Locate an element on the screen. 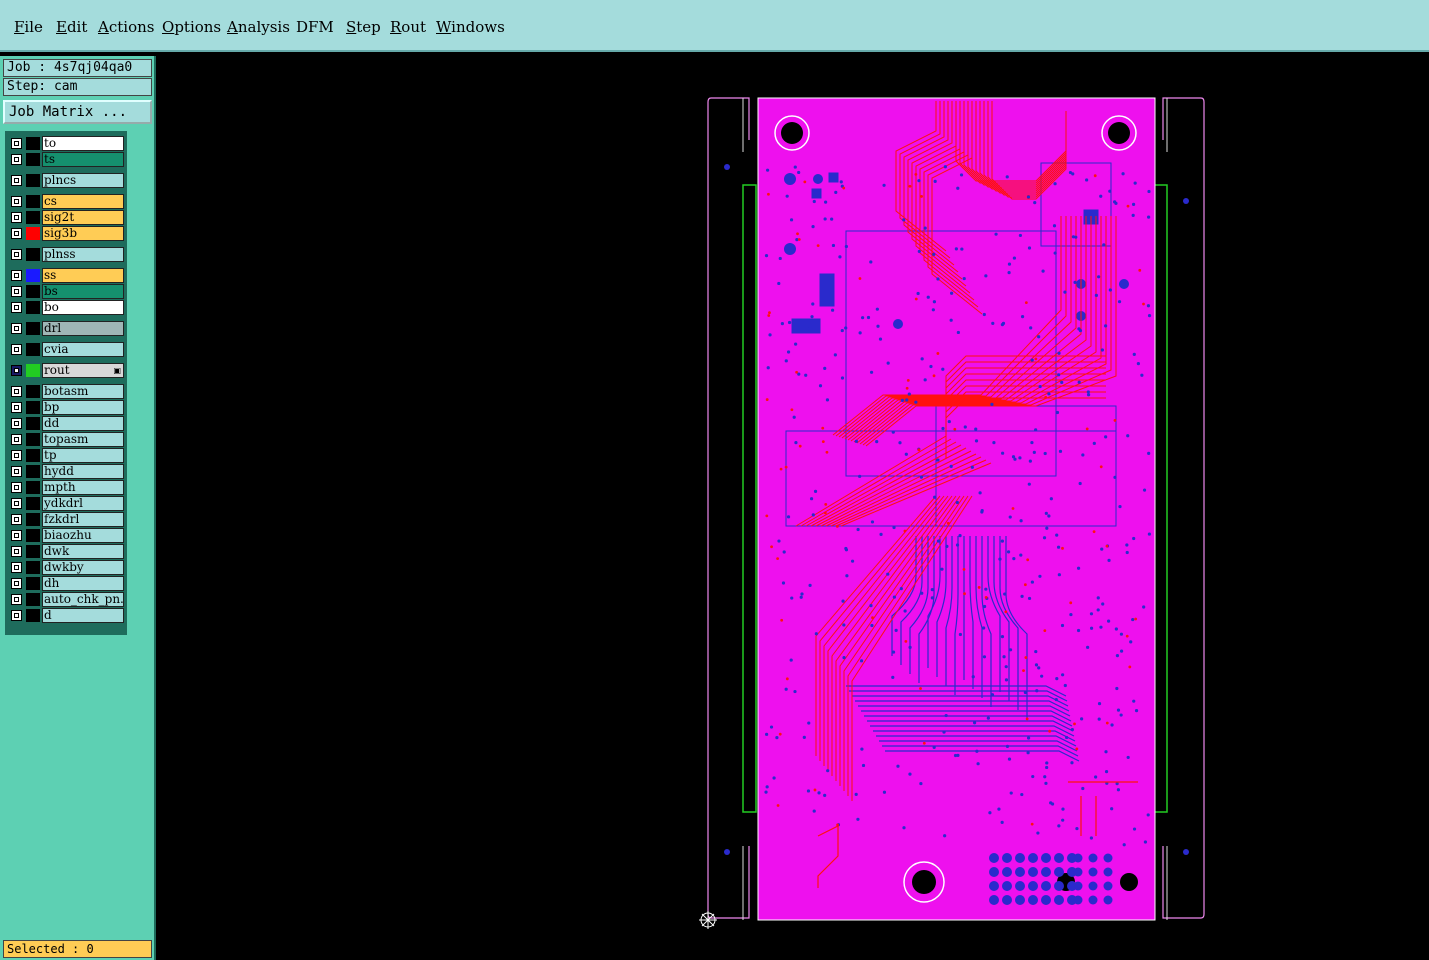 Image resolution: width=1429 pixels, height=960 pixels. menu-dfm: DFM is located at coordinates (315, 27).